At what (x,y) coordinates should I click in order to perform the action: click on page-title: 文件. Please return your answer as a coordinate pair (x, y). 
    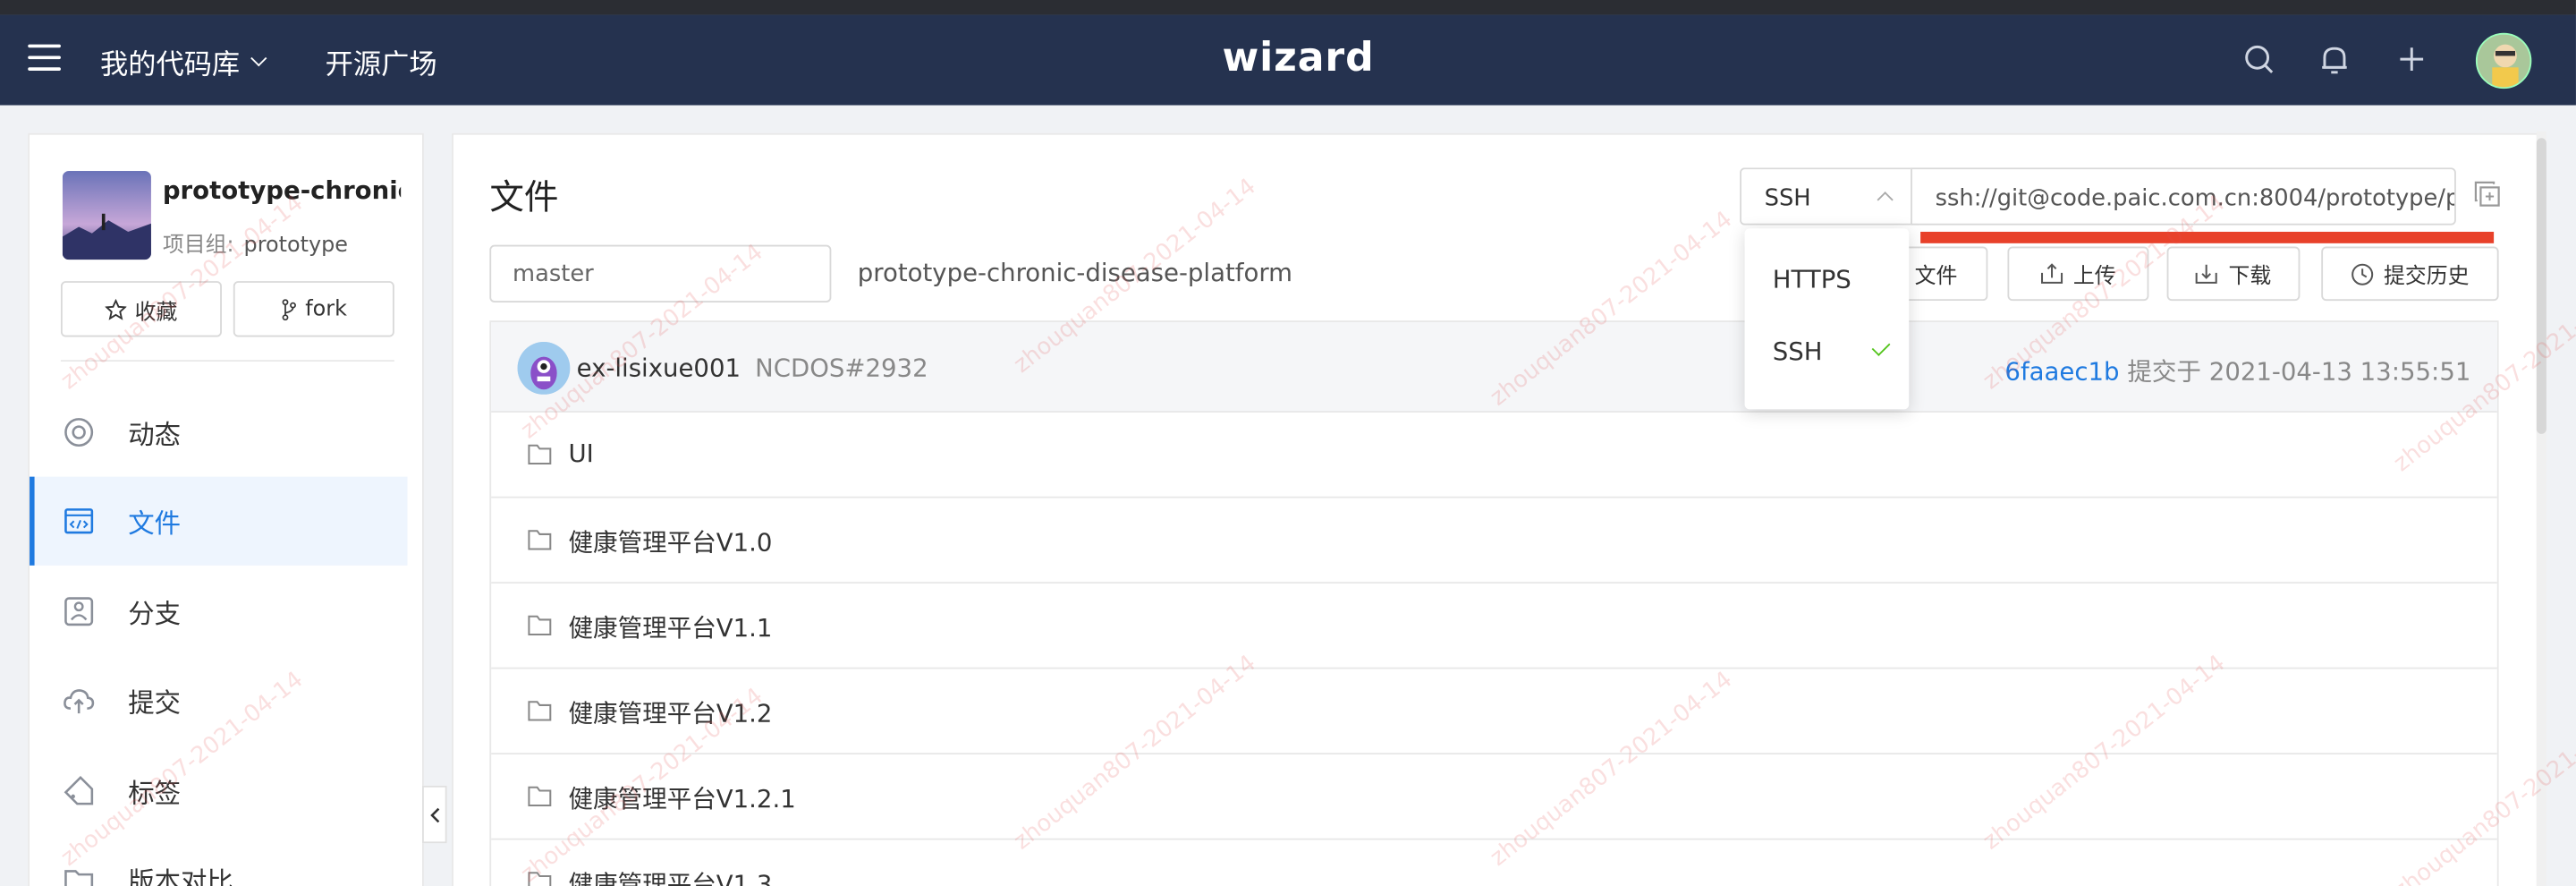
    Looking at the image, I should click on (524, 197).